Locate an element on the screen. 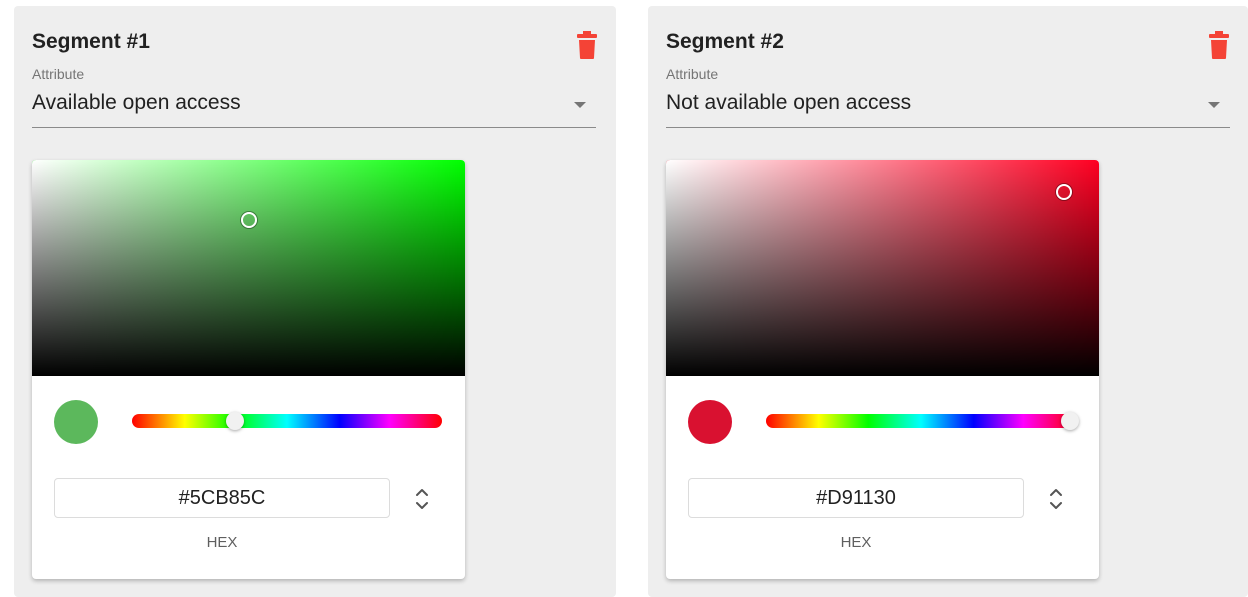  attribute-value: Available open access is located at coordinates (136, 102).